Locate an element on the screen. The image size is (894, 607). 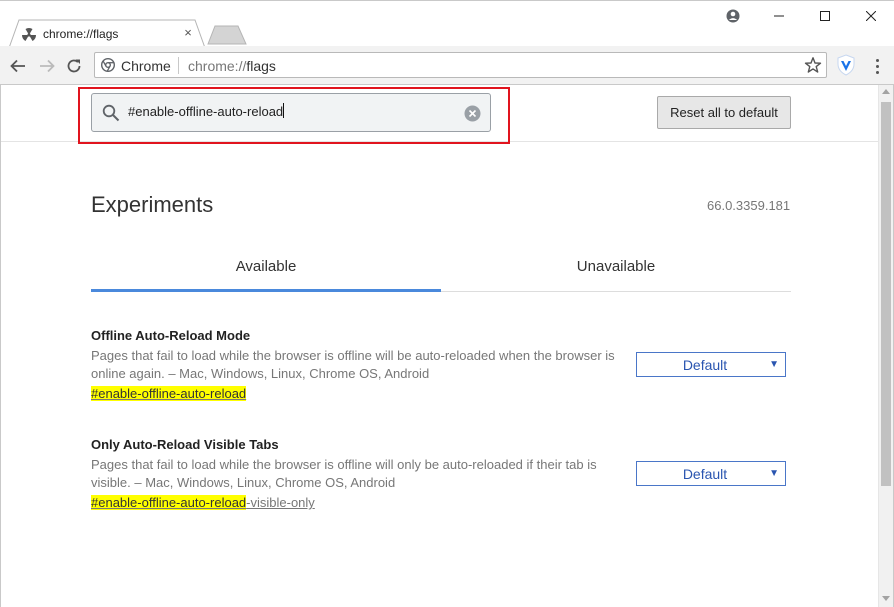
back-arrow-icon is located at coordinates (18, 66).